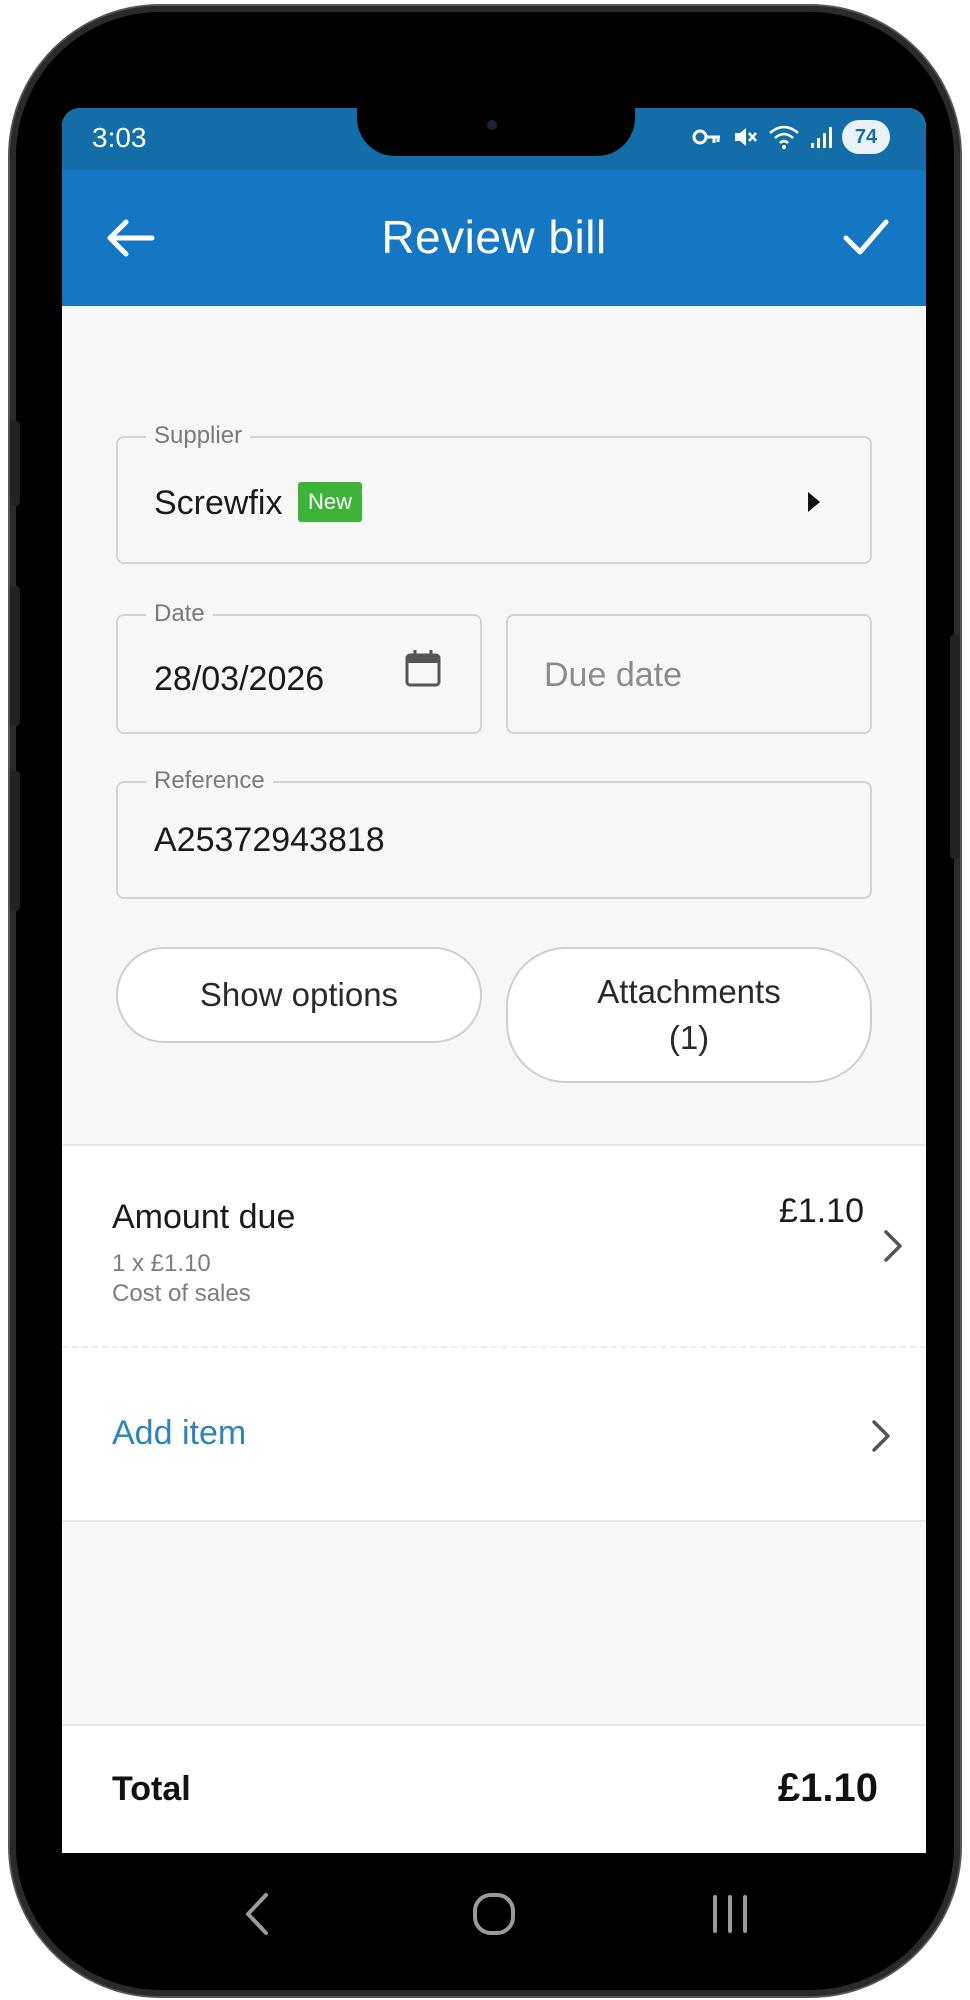 Image resolution: width=970 pixels, height=2000 pixels. What do you see at coordinates (730, 1916) in the screenshot?
I see `recents-nav-icon` at bounding box center [730, 1916].